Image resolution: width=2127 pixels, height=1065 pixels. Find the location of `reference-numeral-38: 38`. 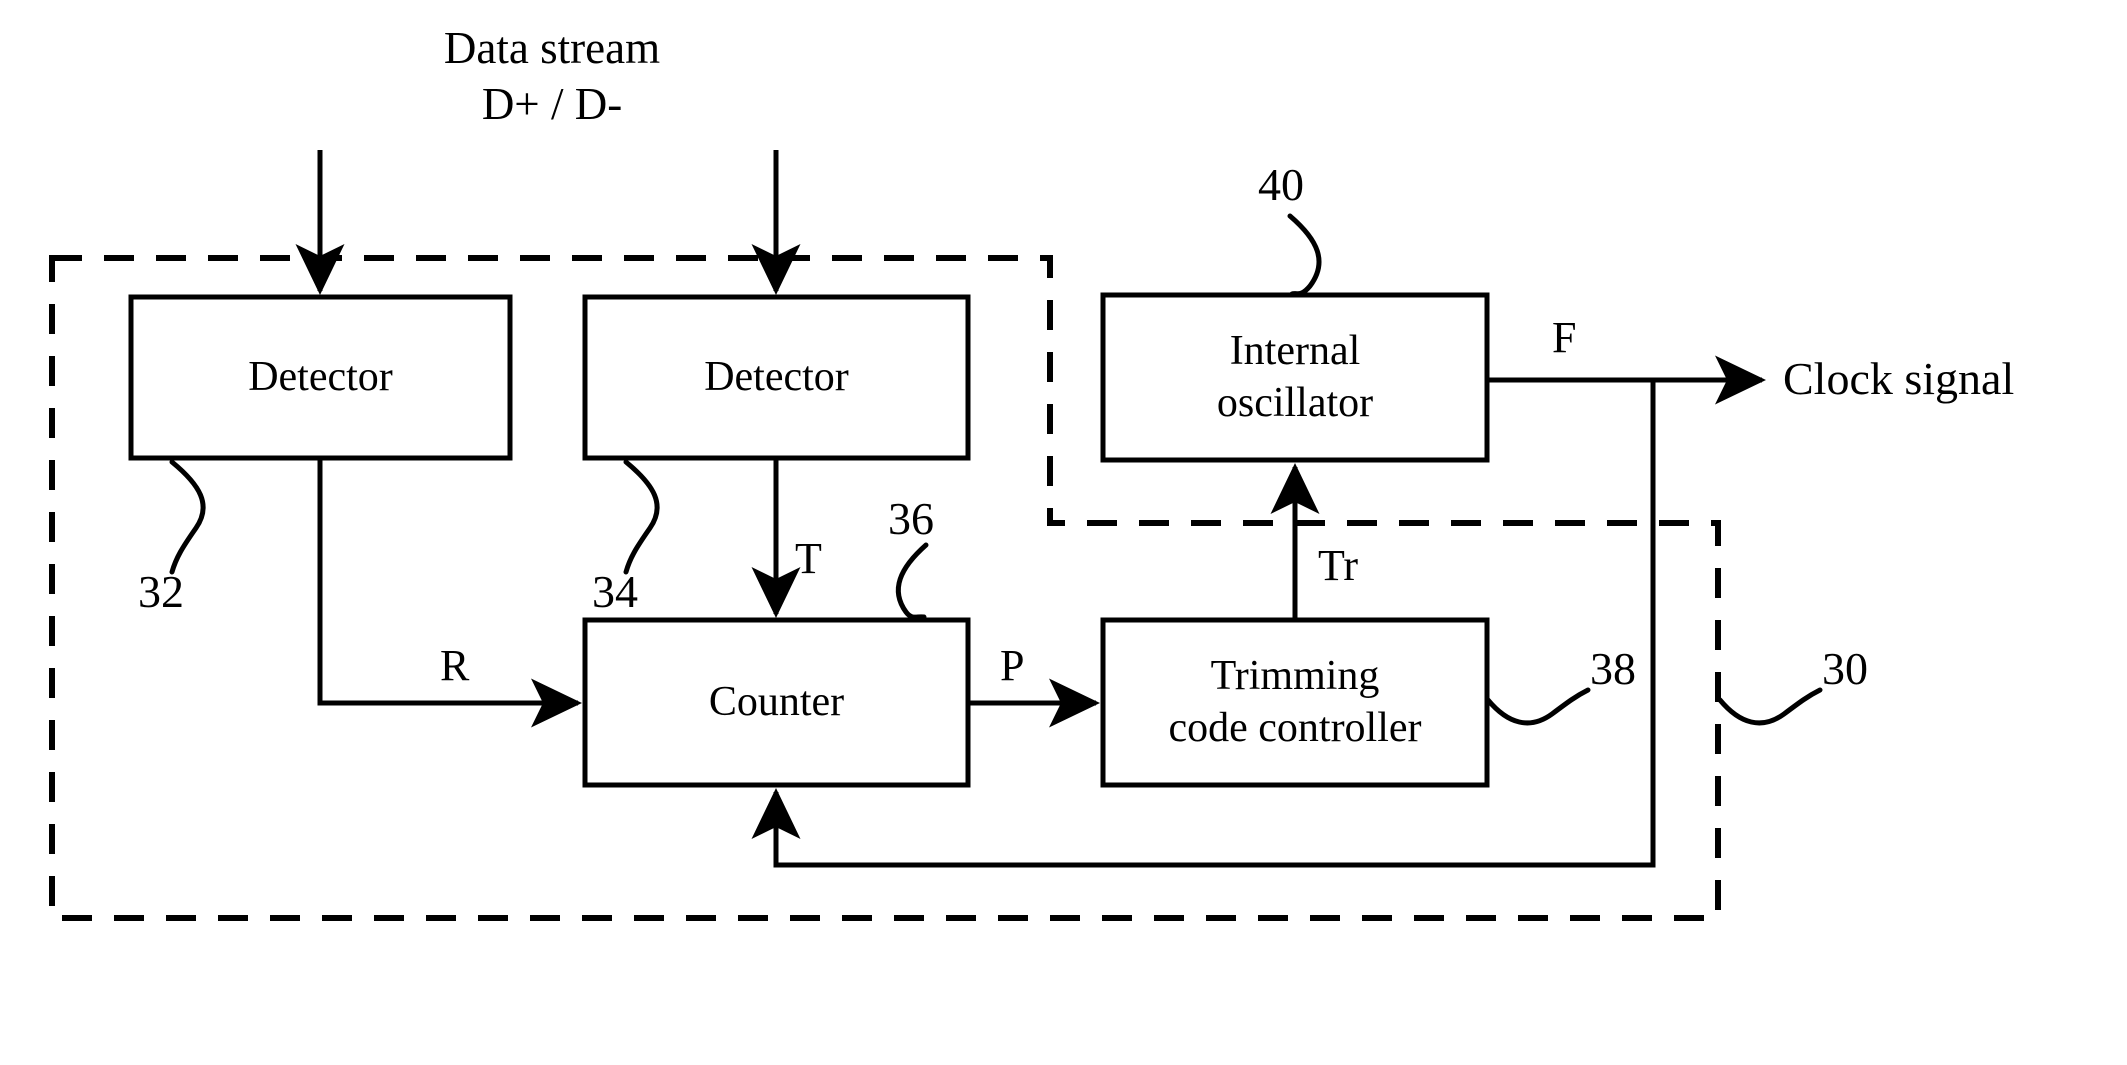

reference-numeral-38: 38 is located at coordinates (1613, 668).